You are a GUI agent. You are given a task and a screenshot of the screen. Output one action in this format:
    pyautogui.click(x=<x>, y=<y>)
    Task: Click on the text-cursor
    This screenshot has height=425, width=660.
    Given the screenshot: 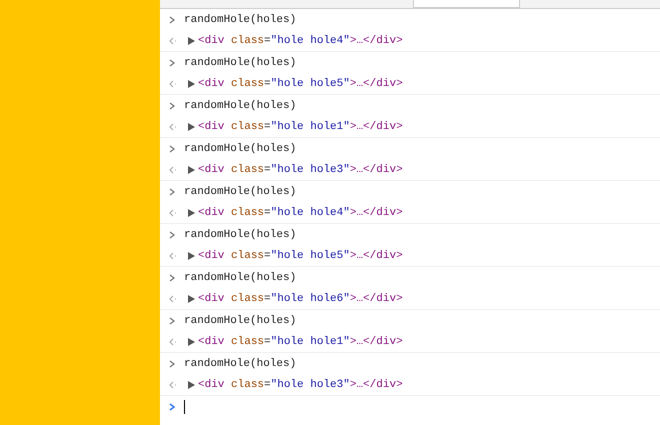 What is the action you would take?
    pyautogui.click(x=184, y=407)
    